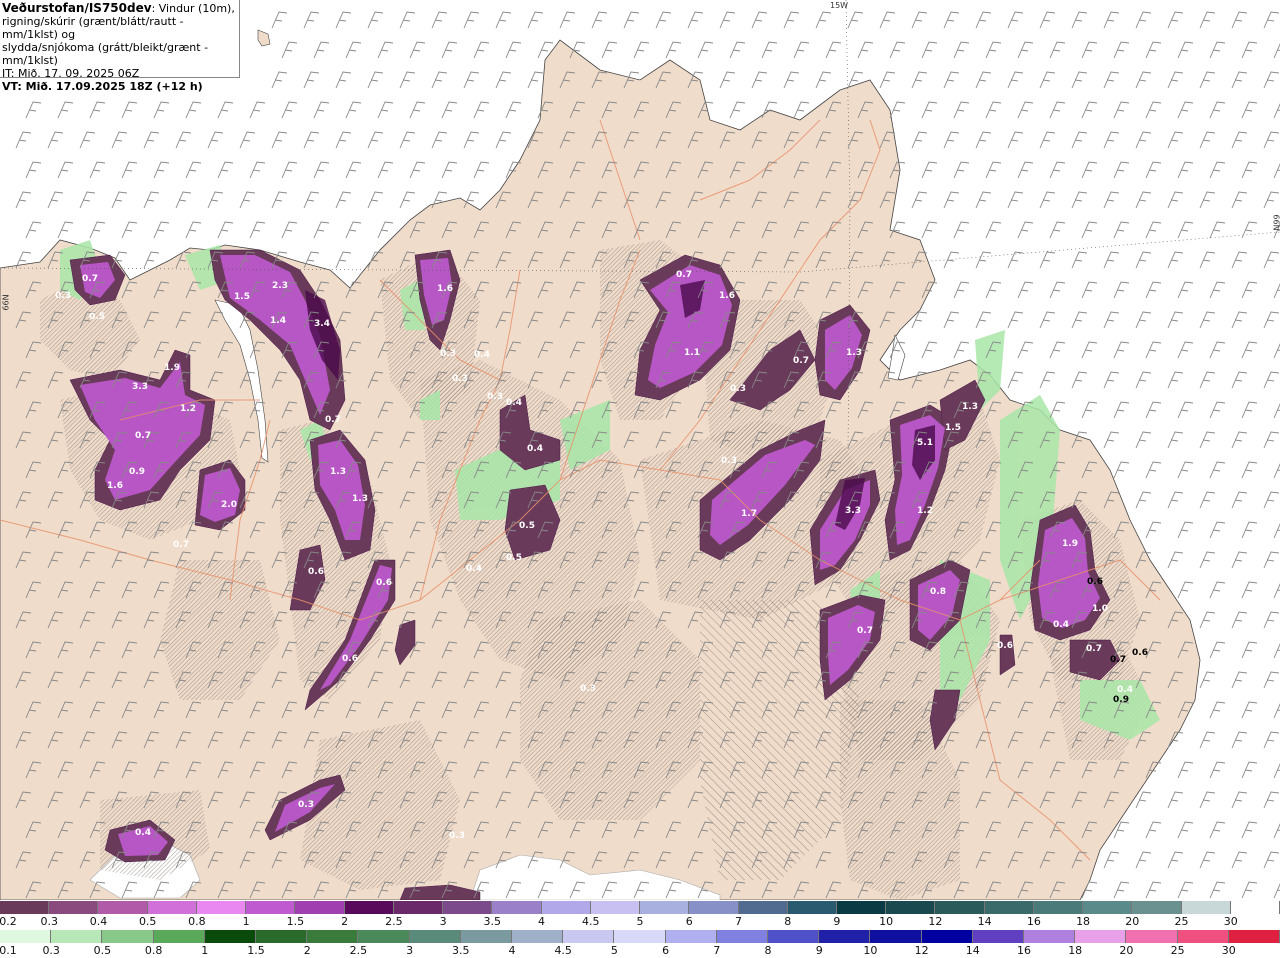 This screenshot has height=958, width=1280. What do you see at coordinates (738, 921) in the screenshot?
I see `legend-tick-label: 7` at bounding box center [738, 921].